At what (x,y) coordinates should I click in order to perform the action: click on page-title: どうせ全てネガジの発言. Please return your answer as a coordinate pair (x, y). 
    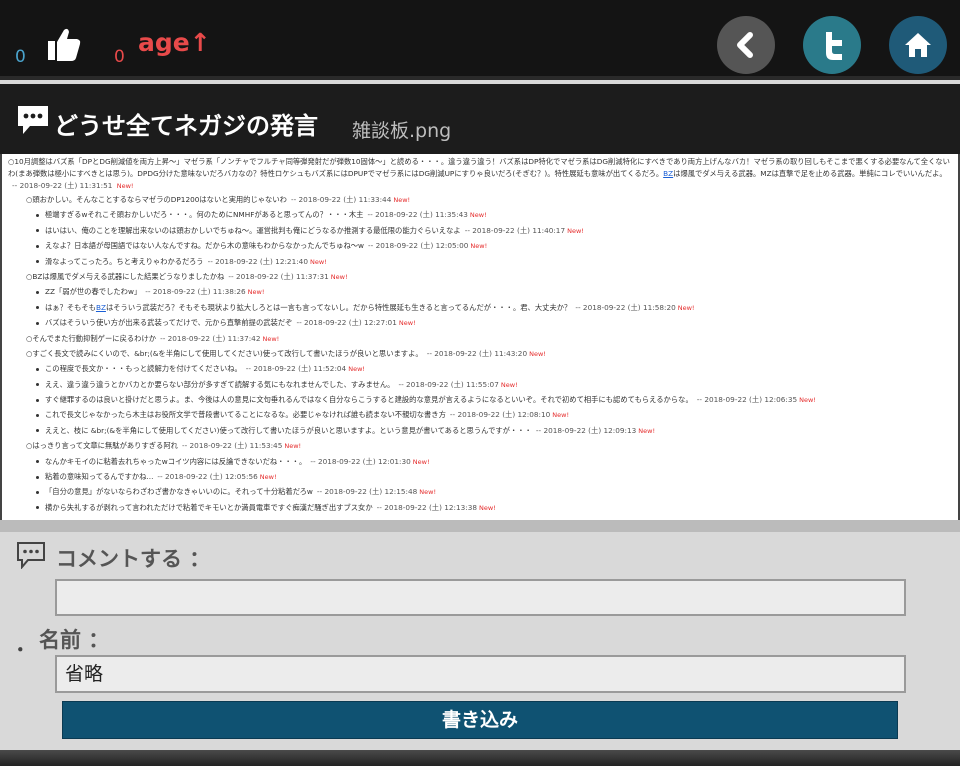
    Looking at the image, I should click on (186, 126).